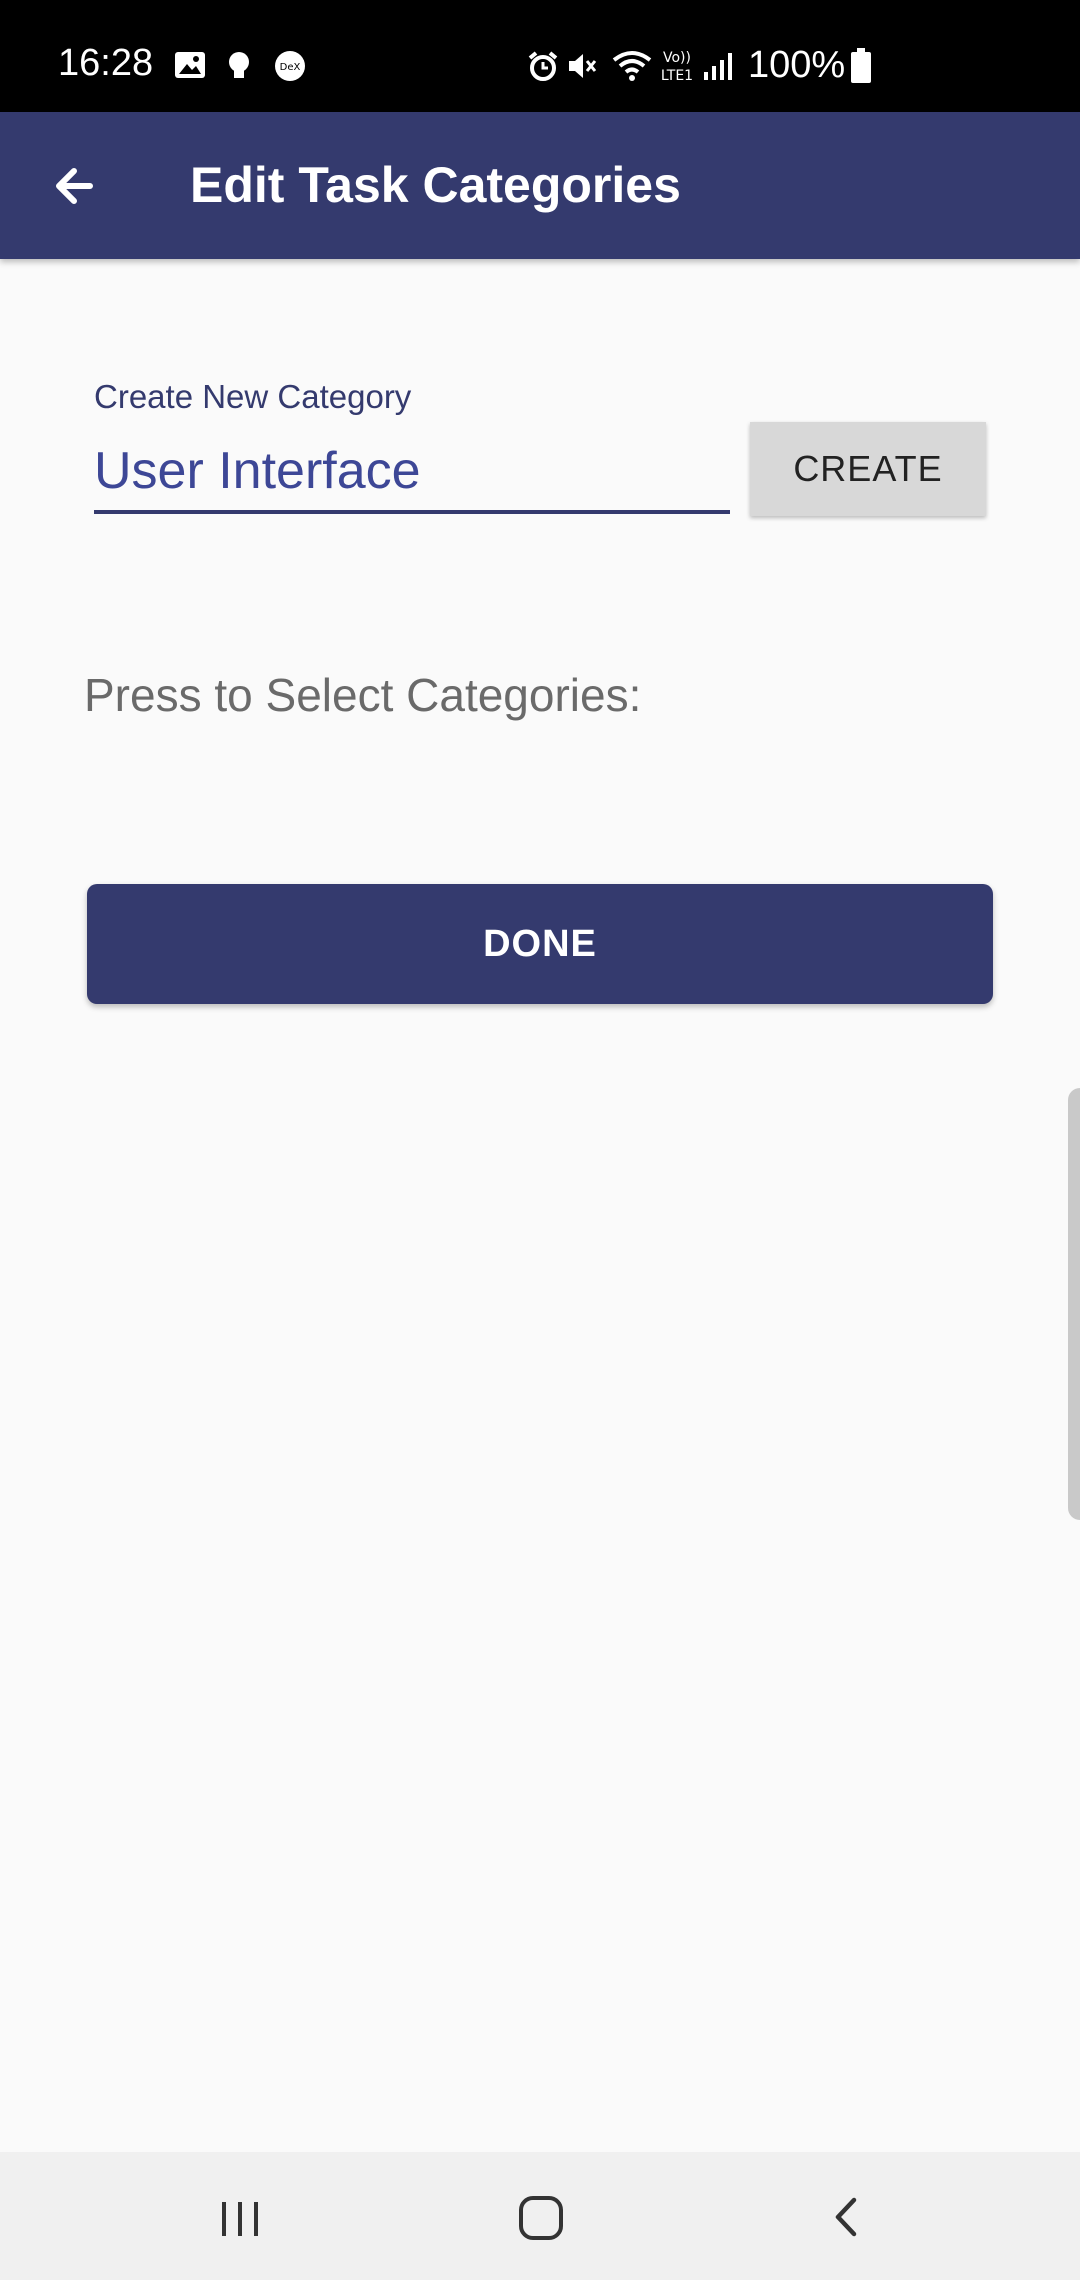  I want to click on battery-percent: 100%, so click(797, 65).